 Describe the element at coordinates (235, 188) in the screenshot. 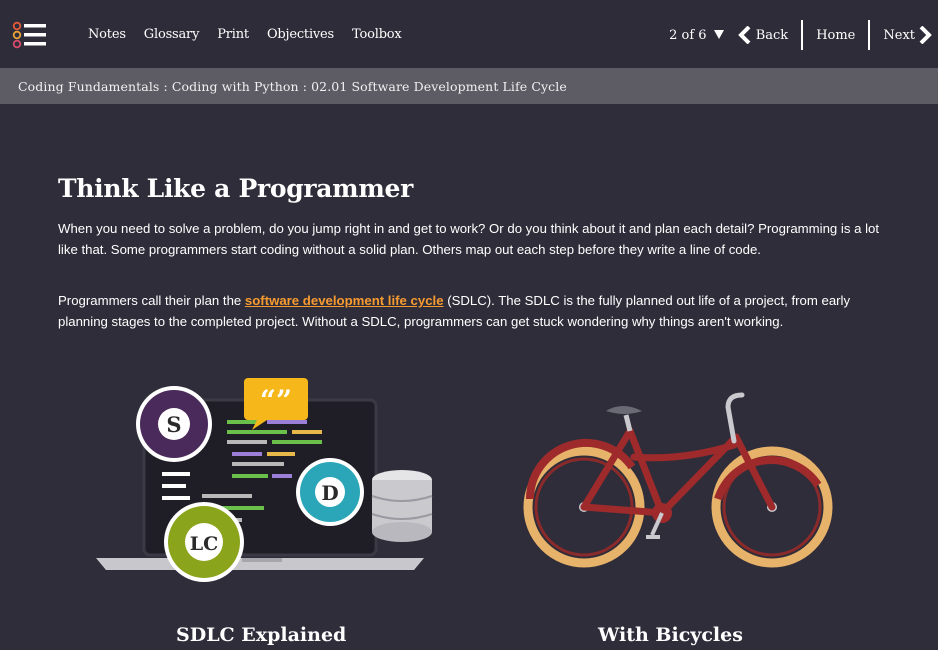

I see `page-title: Think Like a Programmer` at that location.